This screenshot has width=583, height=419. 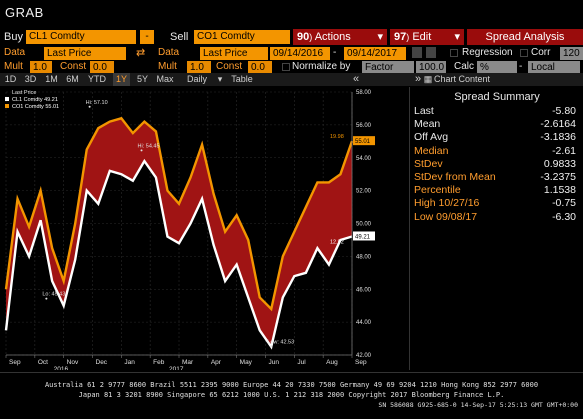 What do you see at coordinates (454, 53) in the screenshot?
I see `regression-checkbox` at bounding box center [454, 53].